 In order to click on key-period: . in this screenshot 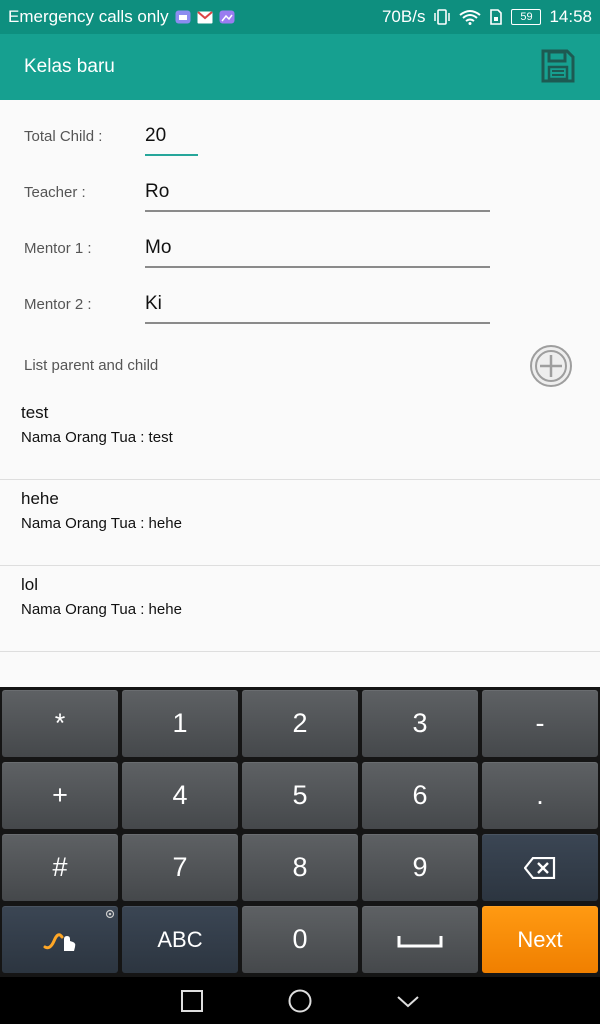, I will do `click(540, 795)`.